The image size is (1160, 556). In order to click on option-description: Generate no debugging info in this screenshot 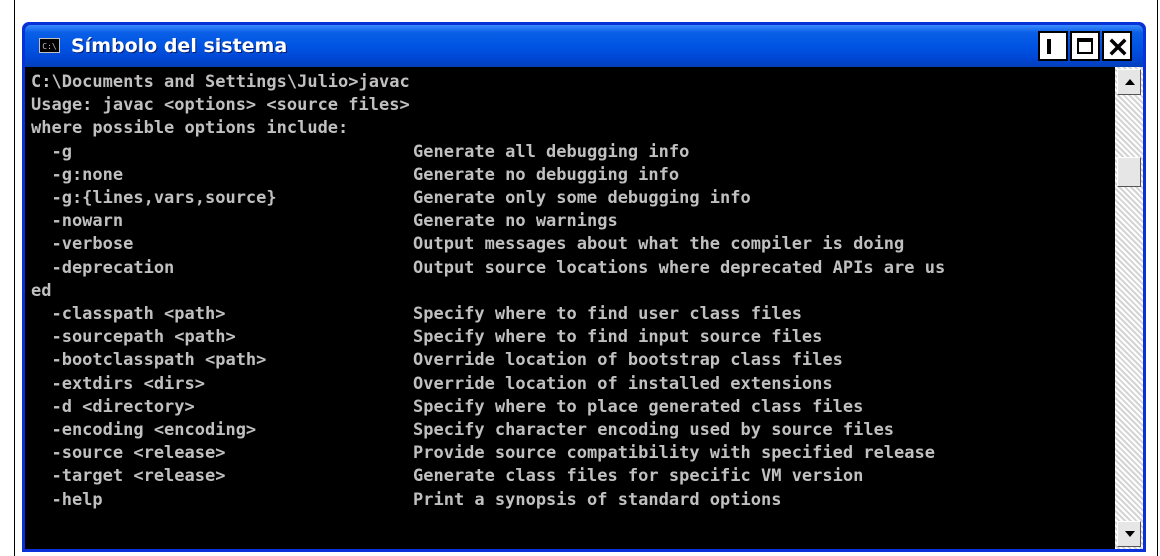, I will do `click(546, 174)`.